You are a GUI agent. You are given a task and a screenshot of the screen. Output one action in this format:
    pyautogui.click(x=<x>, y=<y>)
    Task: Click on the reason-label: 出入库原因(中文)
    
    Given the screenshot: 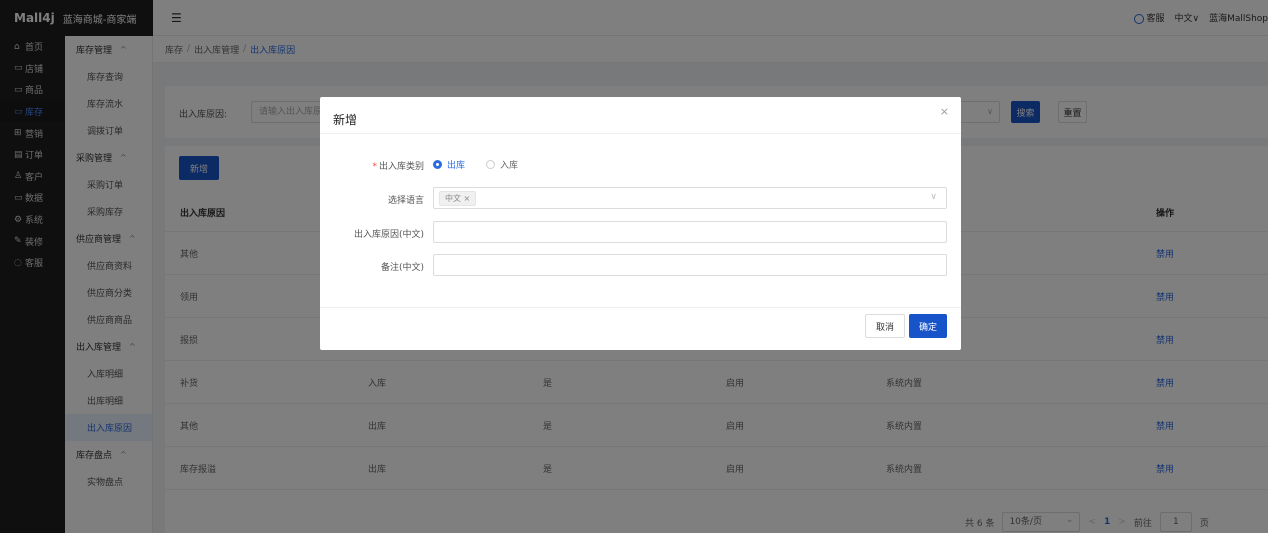 What is the action you would take?
    pyautogui.click(x=388, y=235)
    